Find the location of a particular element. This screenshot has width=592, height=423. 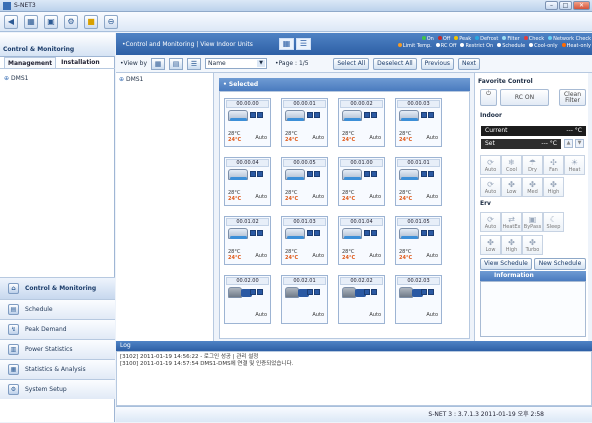

indoor-unit-card: 00.02.00 Auto is located at coordinates (247, 299).